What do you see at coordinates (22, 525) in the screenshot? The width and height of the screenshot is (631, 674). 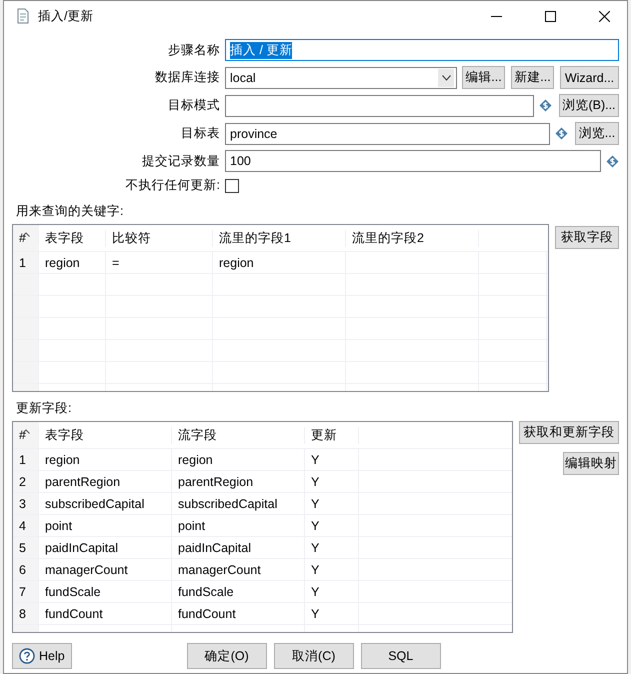 I see `row-number: 4` at bounding box center [22, 525].